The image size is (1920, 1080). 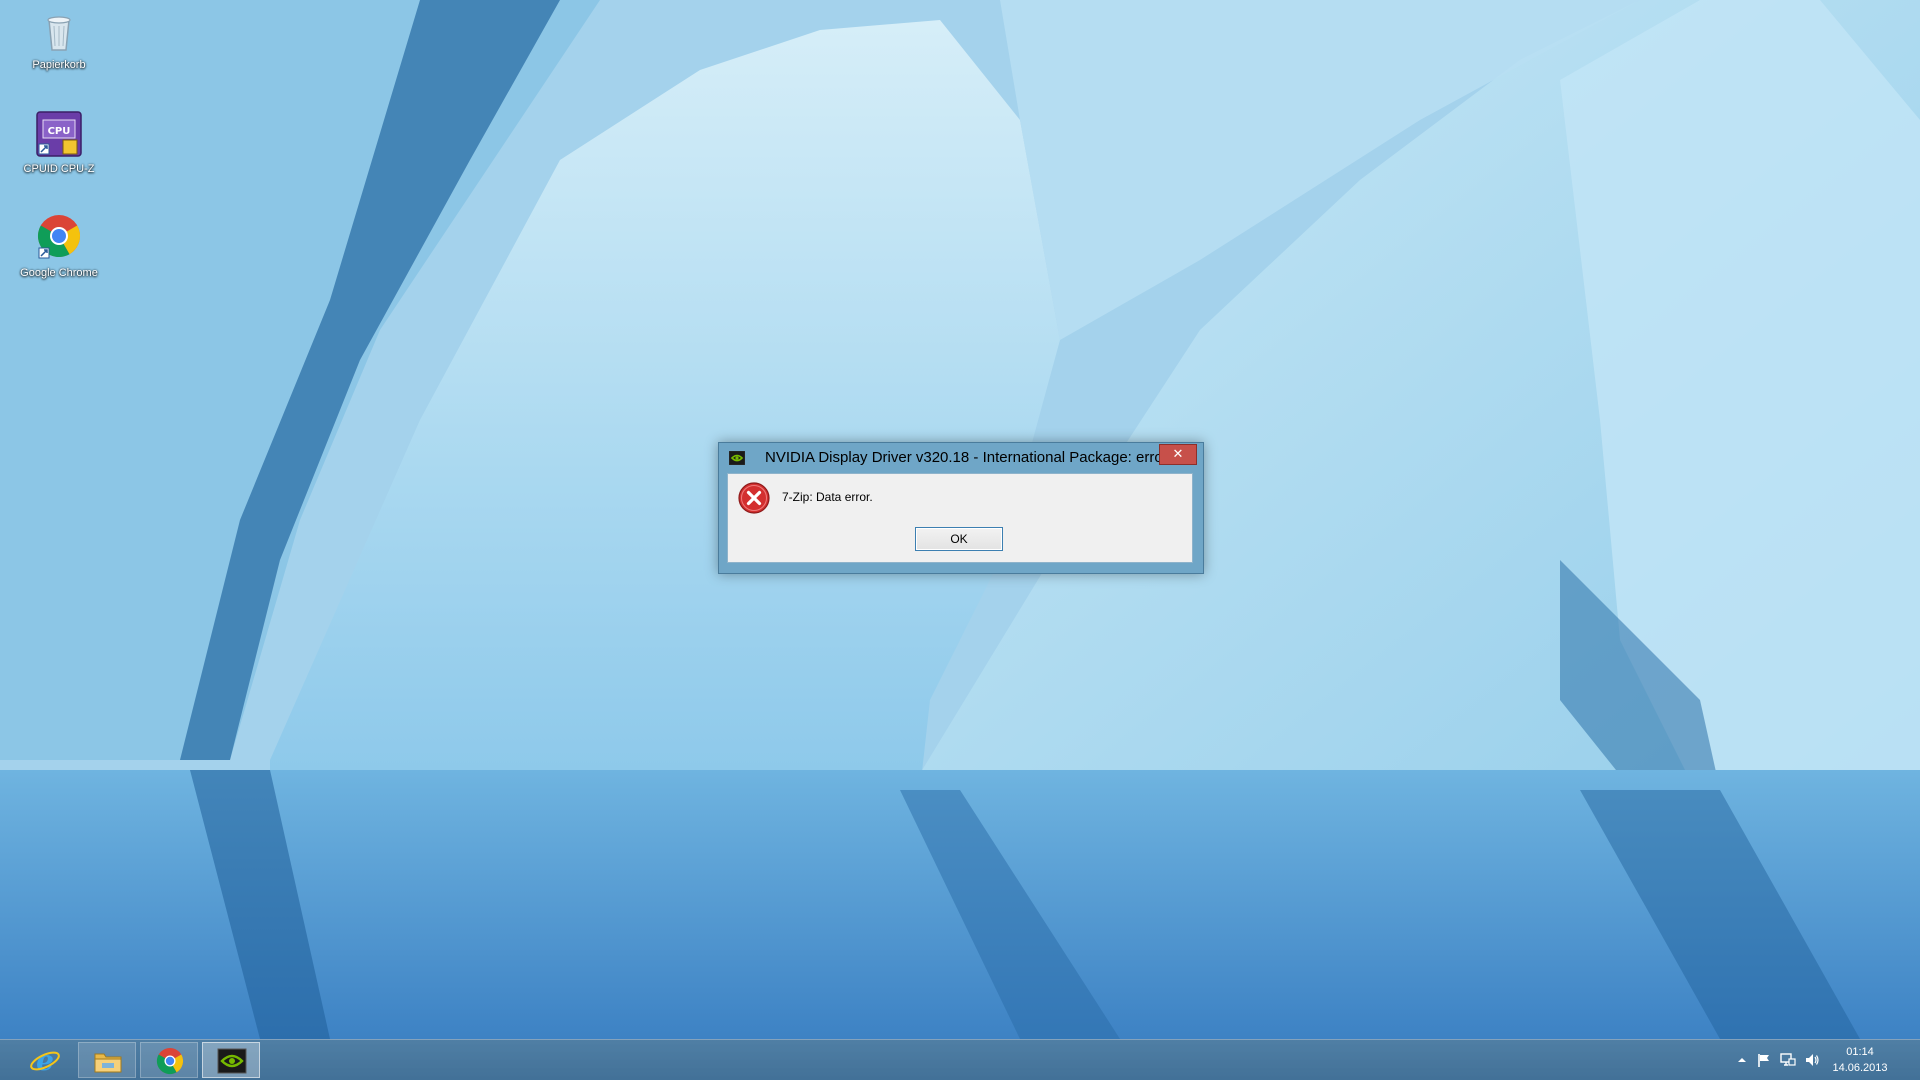 I want to click on taskbar-button-file-explorer, so click(x=107, y=1060).